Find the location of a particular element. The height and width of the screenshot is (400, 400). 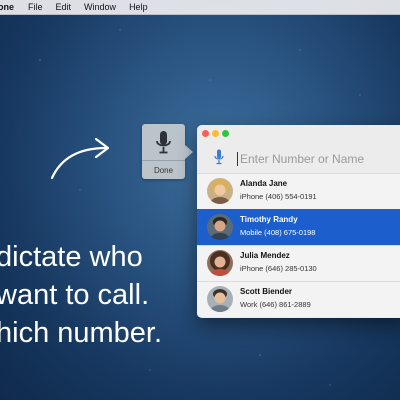

contact-row-julia-mendez: Julia Mendez iPhone (646) 285-0130 is located at coordinates (298, 263).